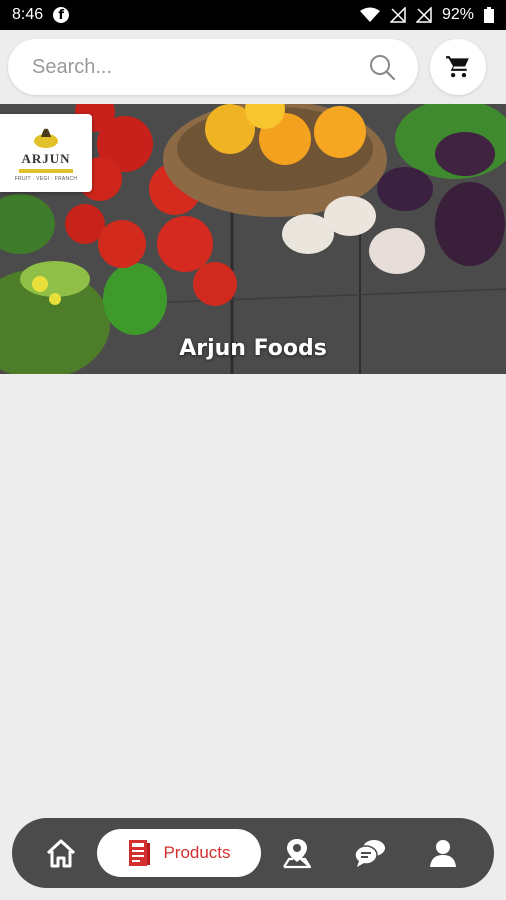  I want to click on map-pin-icon, so click(297, 854).